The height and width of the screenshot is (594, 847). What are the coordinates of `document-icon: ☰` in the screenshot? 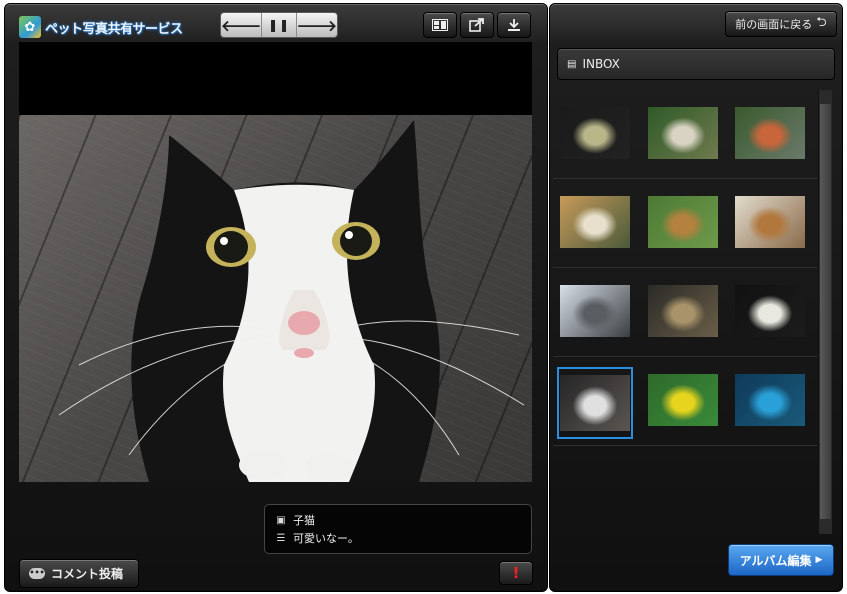 It's located at (281, 538).